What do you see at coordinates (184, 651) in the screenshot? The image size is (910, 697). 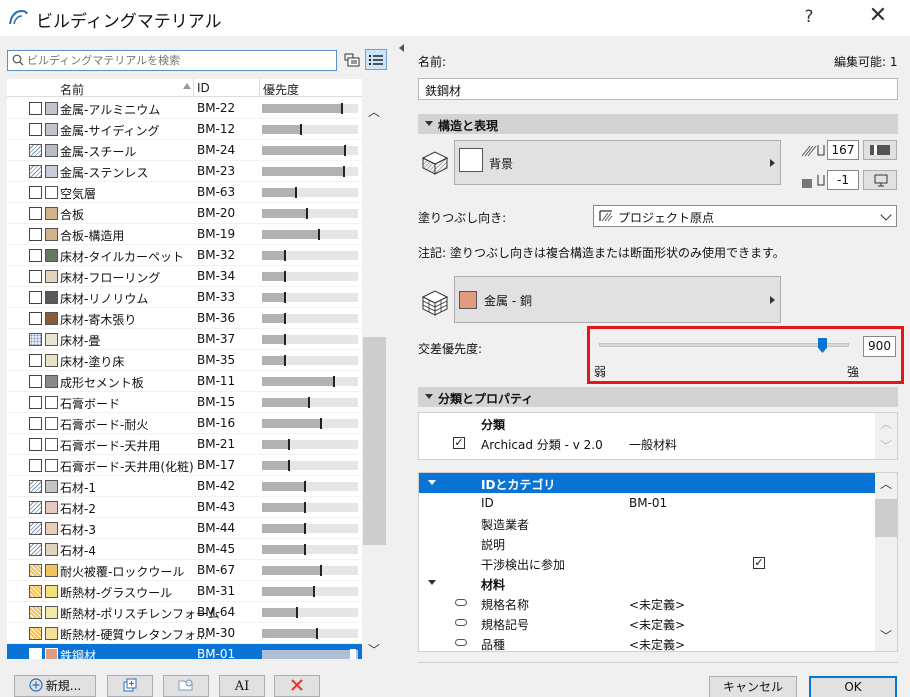 I see `list-item: 鉄鋼材 BM-01` at bounding box center [184, 651].